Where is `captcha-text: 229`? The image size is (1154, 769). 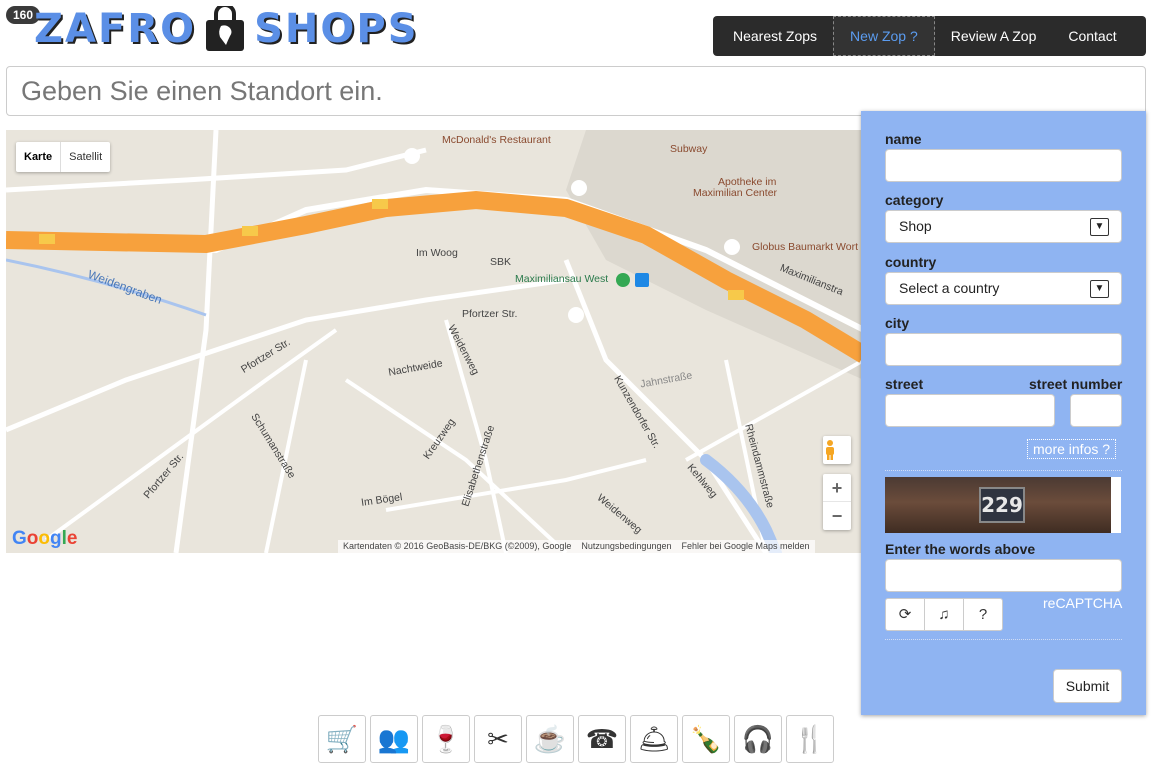 captcha-text: 229 is located at coordinates (1002, 505).